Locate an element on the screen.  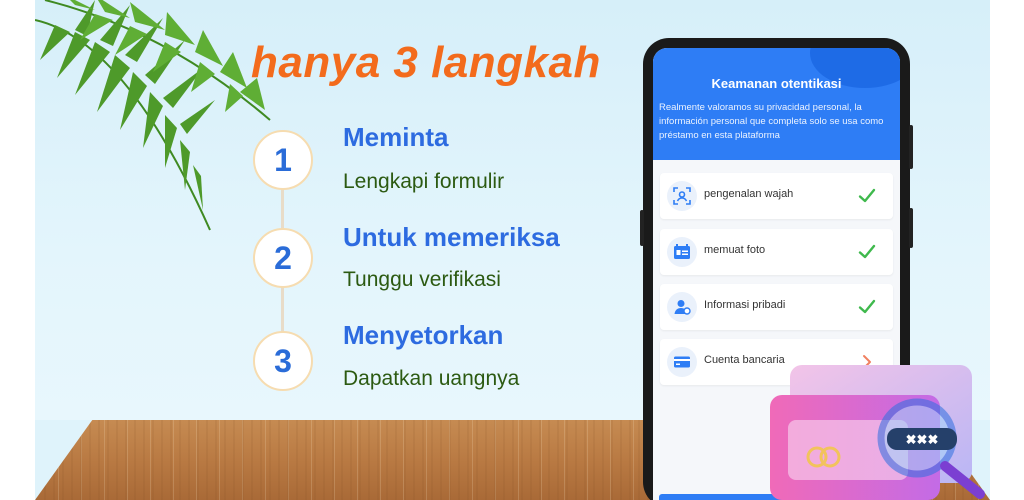
auth-item-face-recognition: pengenalan wajah is located at coordinates (776, 196).